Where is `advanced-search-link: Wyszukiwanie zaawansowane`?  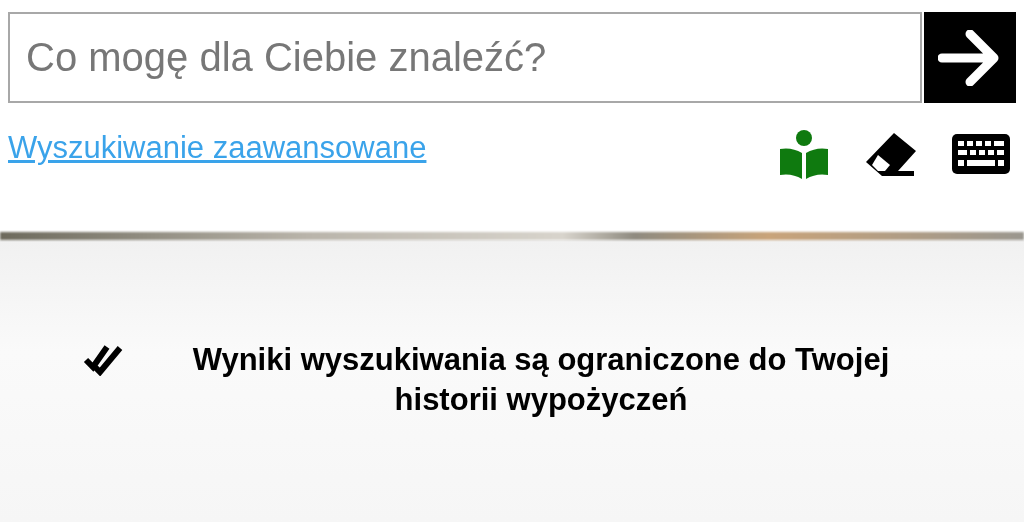 advanced-search-link: Wyszukiwanie zaawansowane is located at coordinates (217, 148).